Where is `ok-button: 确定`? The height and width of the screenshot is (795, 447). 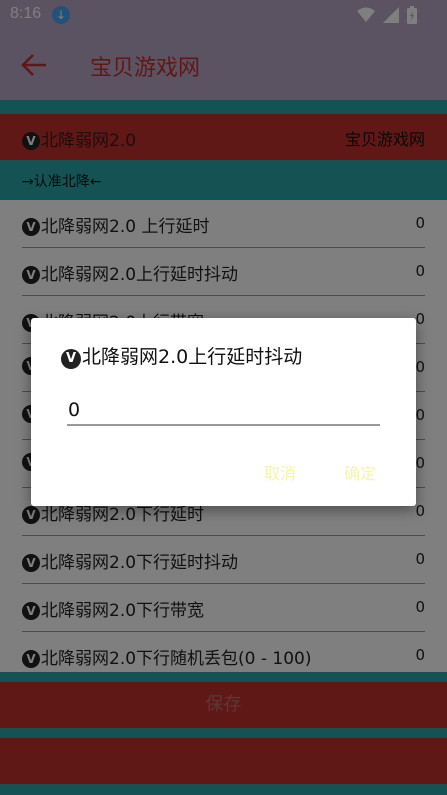
ok-button: 确定 is located at coordinates (360, 472).